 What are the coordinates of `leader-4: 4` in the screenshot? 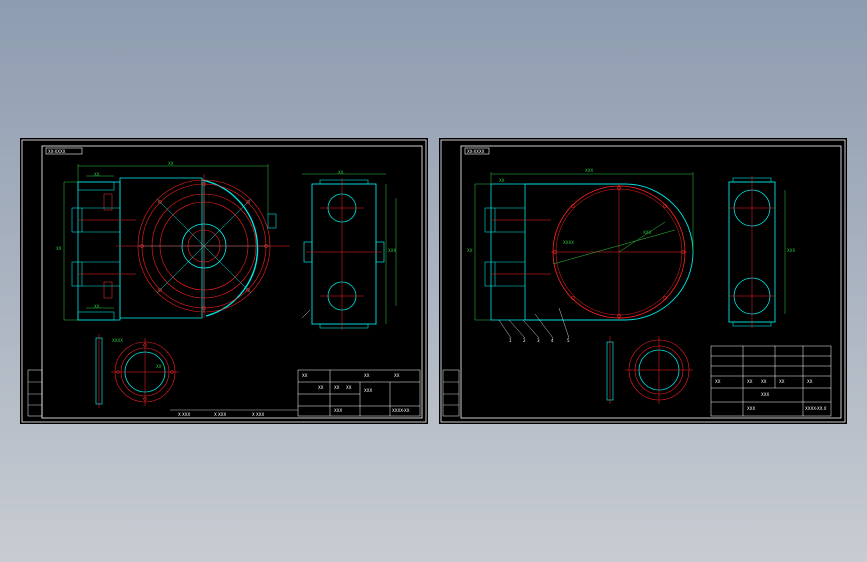 It's located at (552, 340).